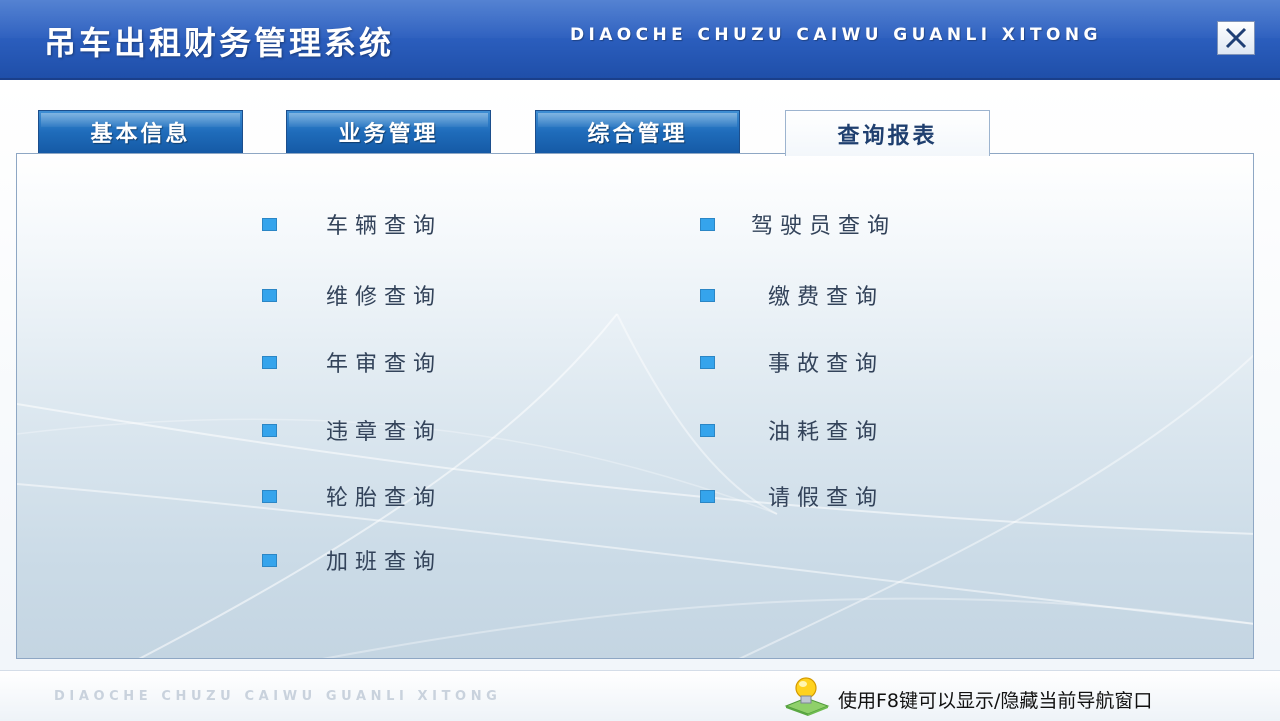 The width and height of the screenshot is (1280, 721). What do you see at coordinates (219, 43) in the screenshot?
I see `app-title: 吊车出租财务管理系统` at bounding box center [219, 43].